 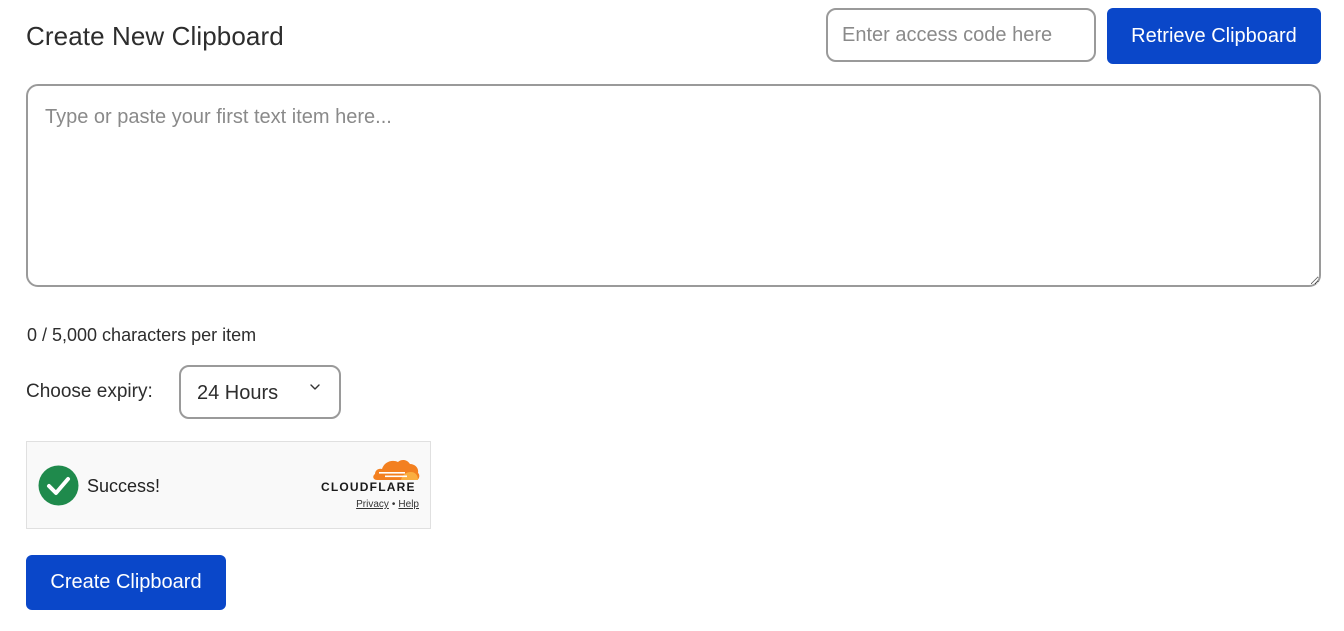 I want to click on cloudflare-logo-icon, so click(x=396, y=469).